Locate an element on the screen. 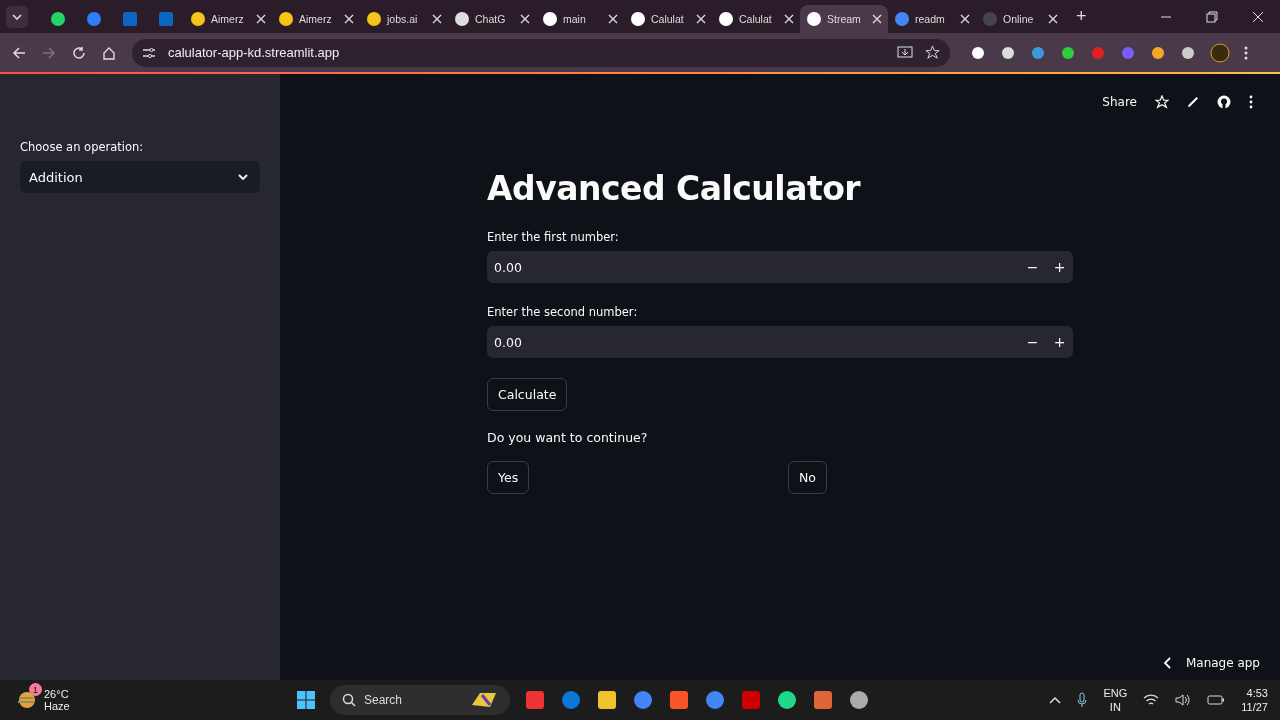 Image resolution: width=1280 pixels, height=720 pixels. browser-tab: readm is located at coordinates (932, 19).